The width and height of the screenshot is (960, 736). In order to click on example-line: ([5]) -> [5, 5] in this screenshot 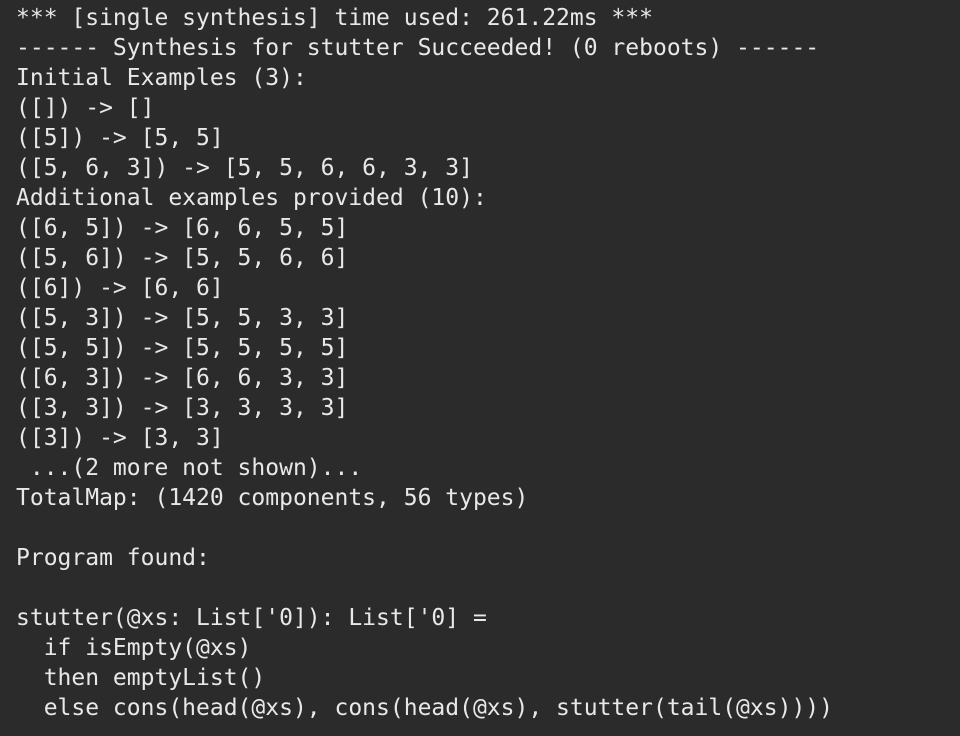, I will do `click(120, 138)`.